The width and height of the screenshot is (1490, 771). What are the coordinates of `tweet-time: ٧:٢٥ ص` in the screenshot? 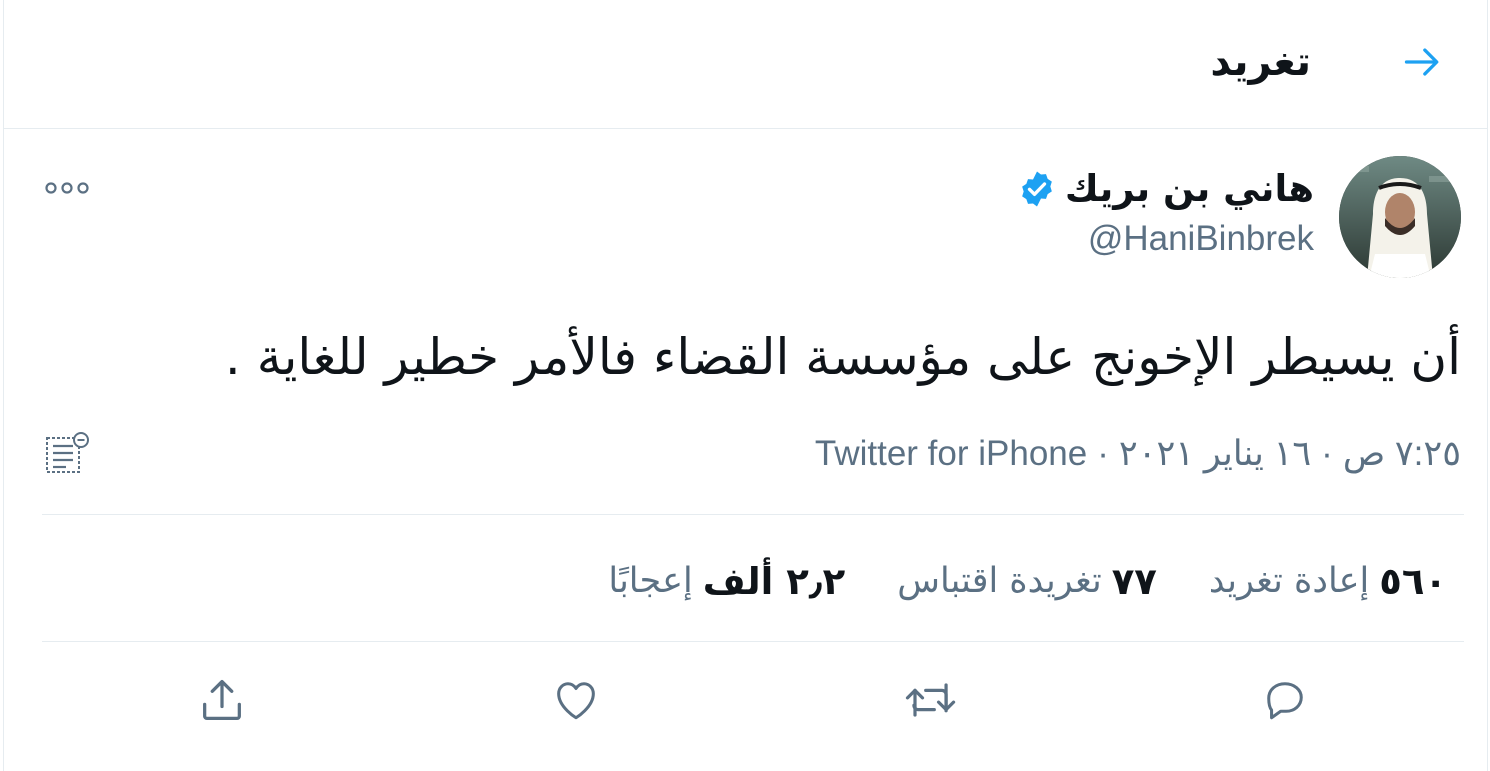 It's located at (1402, 454).